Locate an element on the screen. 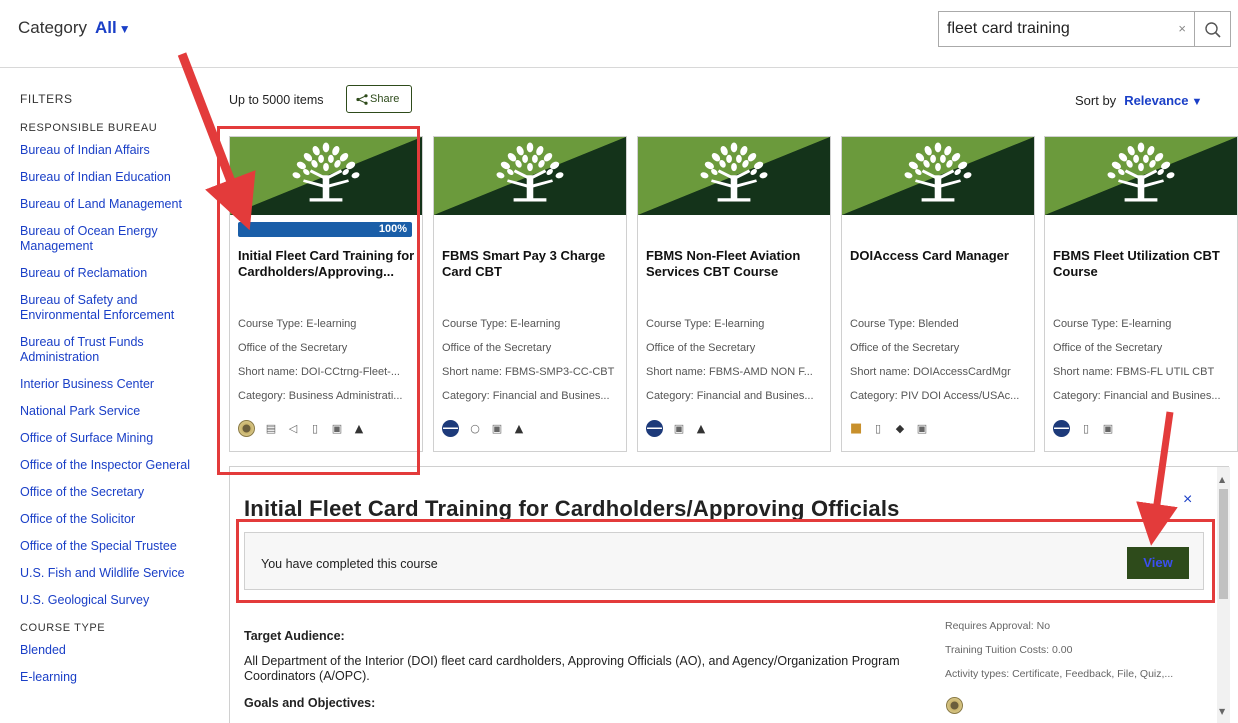 The image size is (1238, 723). filter-bureau-item: Interior Business Center is located at coordinates (112, 384).